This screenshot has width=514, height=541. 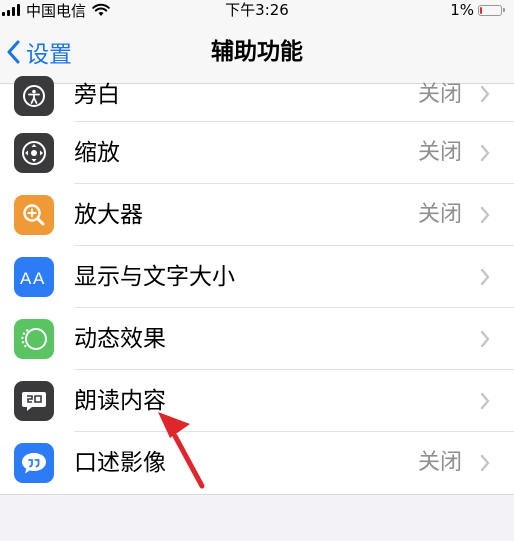 I want to click on text-size-icon: A A, so click(x=34, y=277).